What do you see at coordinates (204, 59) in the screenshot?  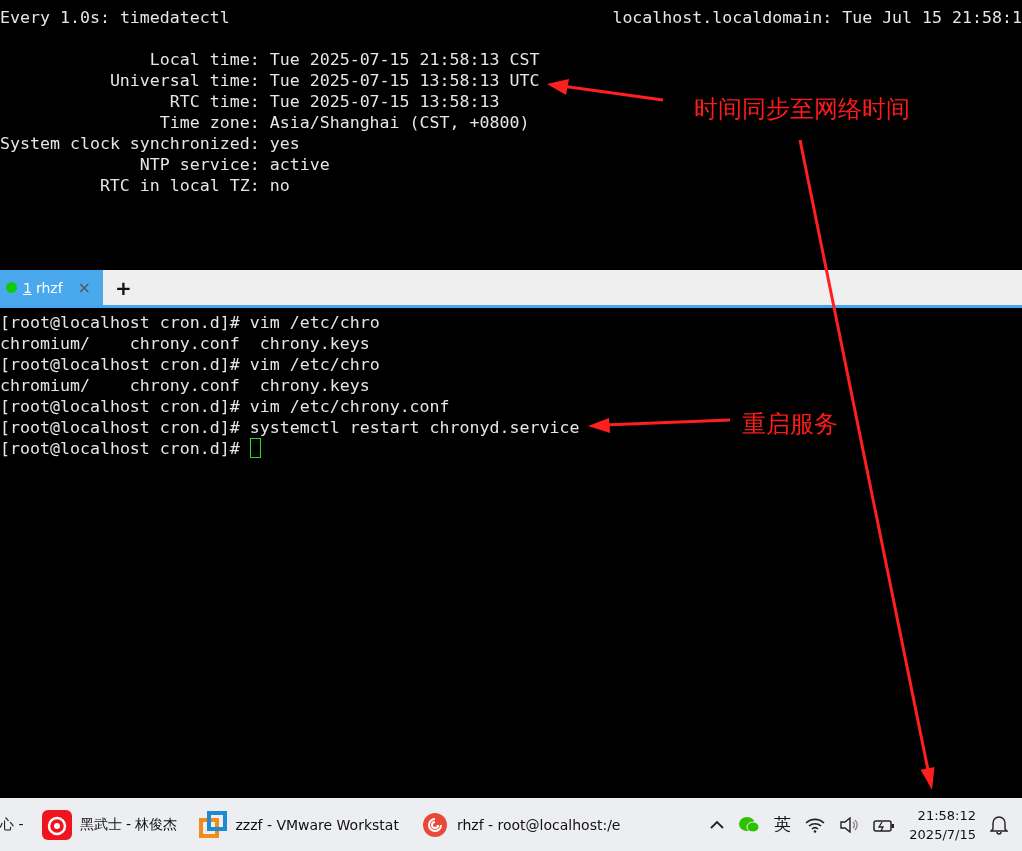 I see `status-label: Local time:` at bounding box center [204, 59].